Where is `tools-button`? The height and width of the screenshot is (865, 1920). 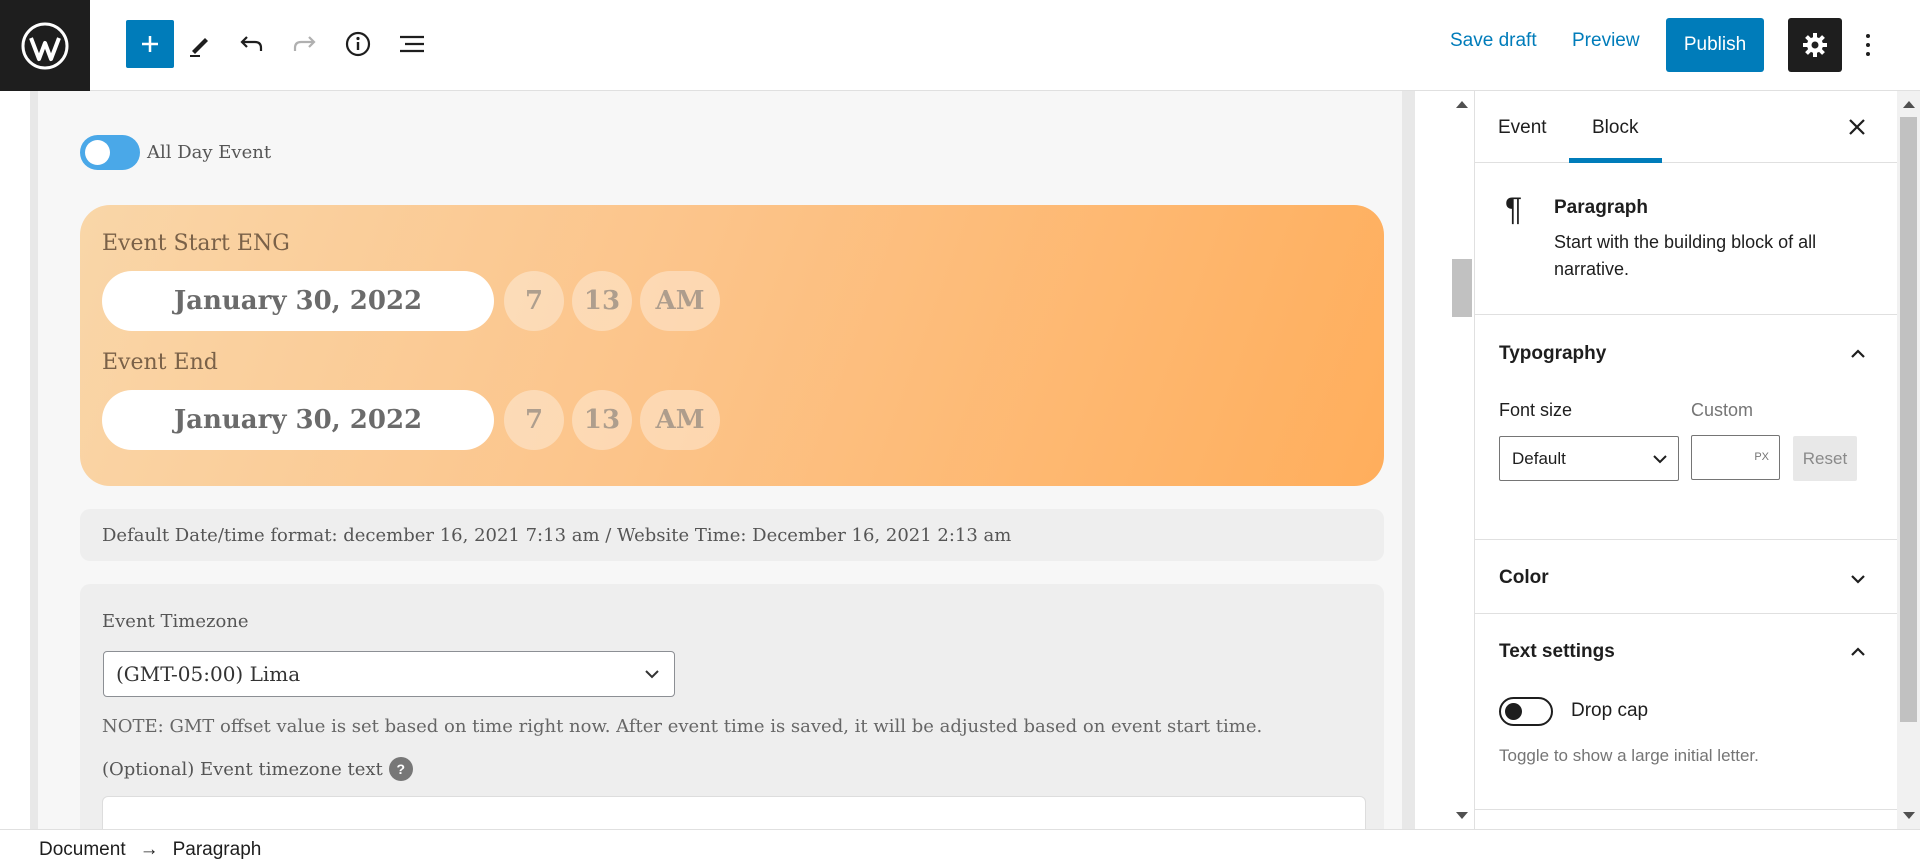
tools-button is located at coordinates (200, 44).